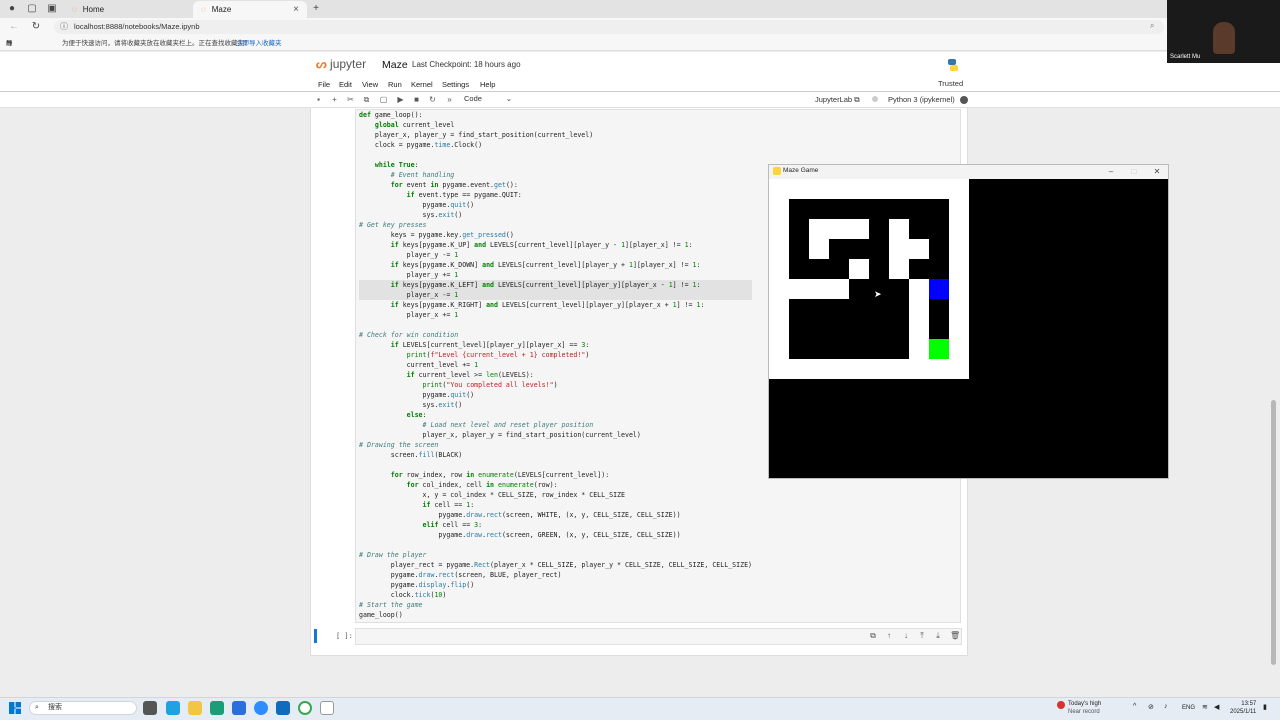 The image size is (1280, 720). I want to click on weather-widget: Today's high Near record, so click(1084, 708).